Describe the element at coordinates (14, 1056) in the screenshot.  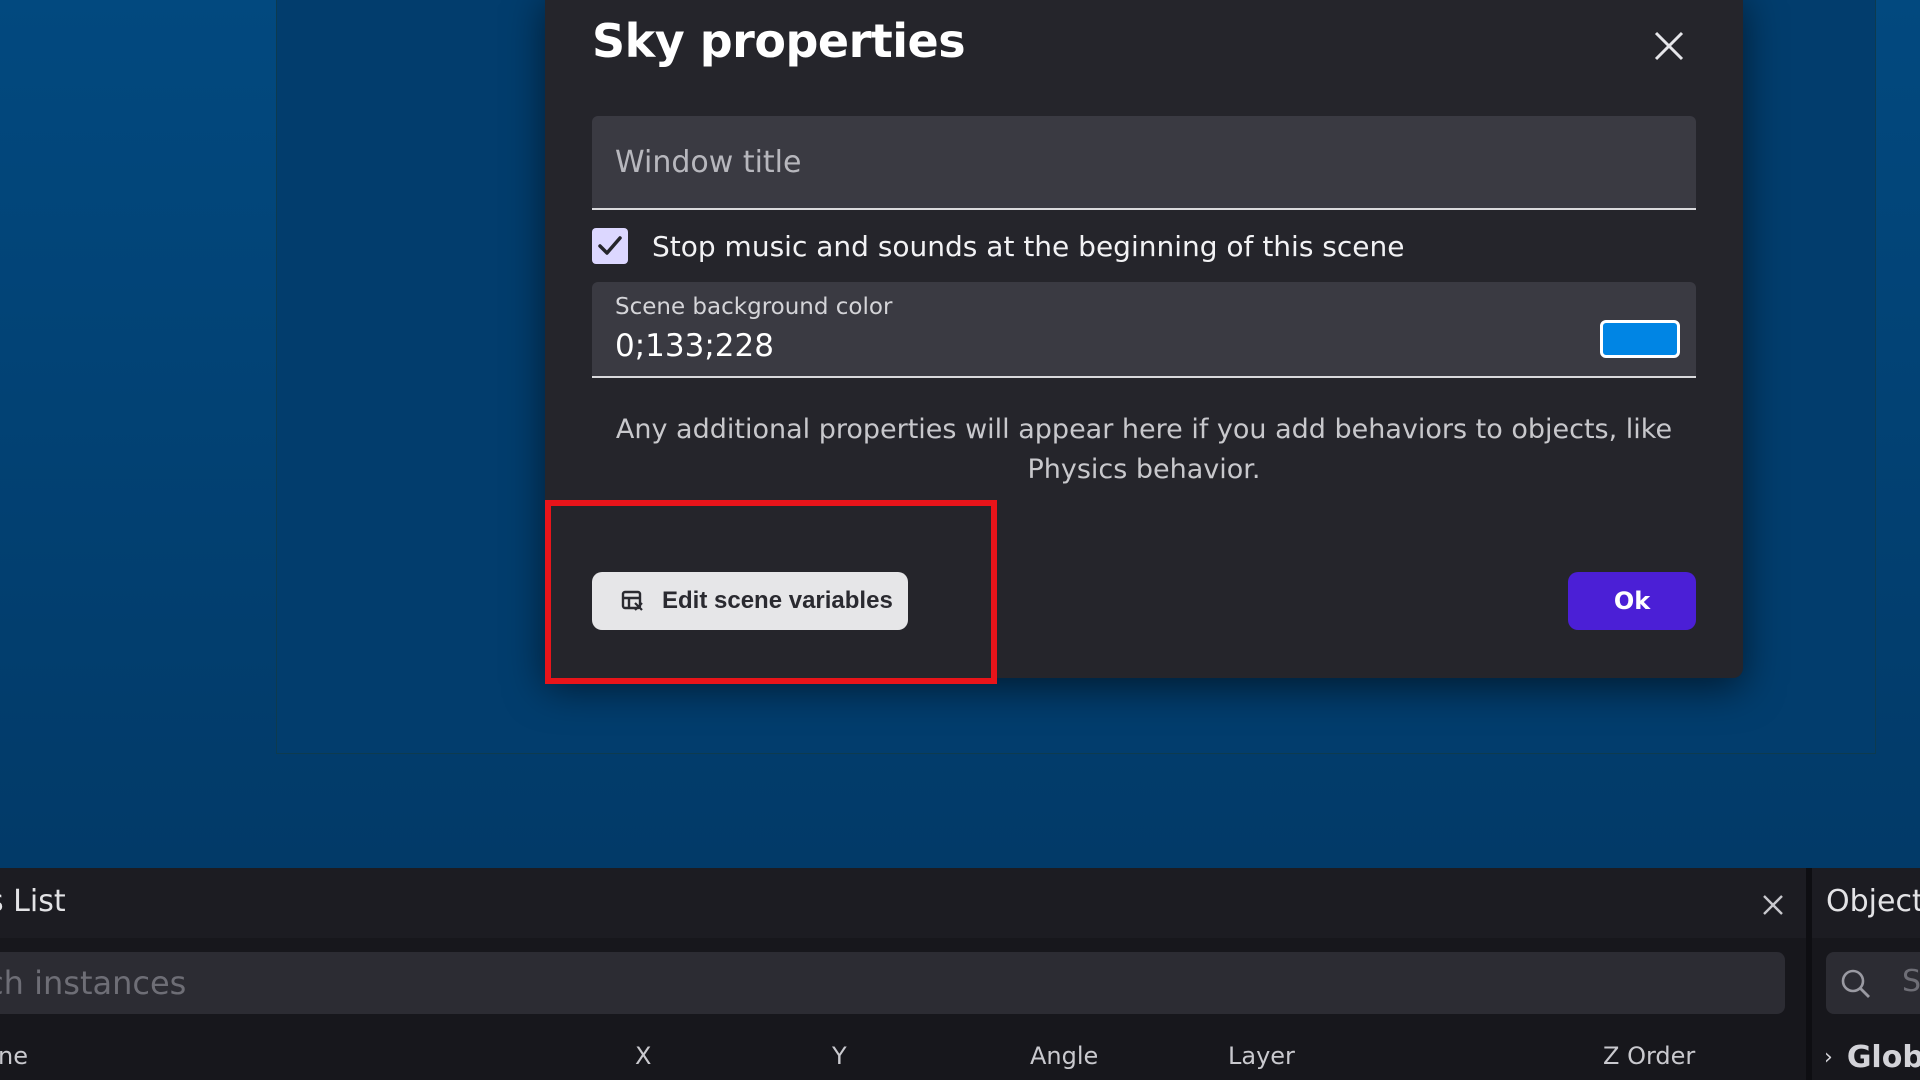
I see `column-name: ne` at that location.